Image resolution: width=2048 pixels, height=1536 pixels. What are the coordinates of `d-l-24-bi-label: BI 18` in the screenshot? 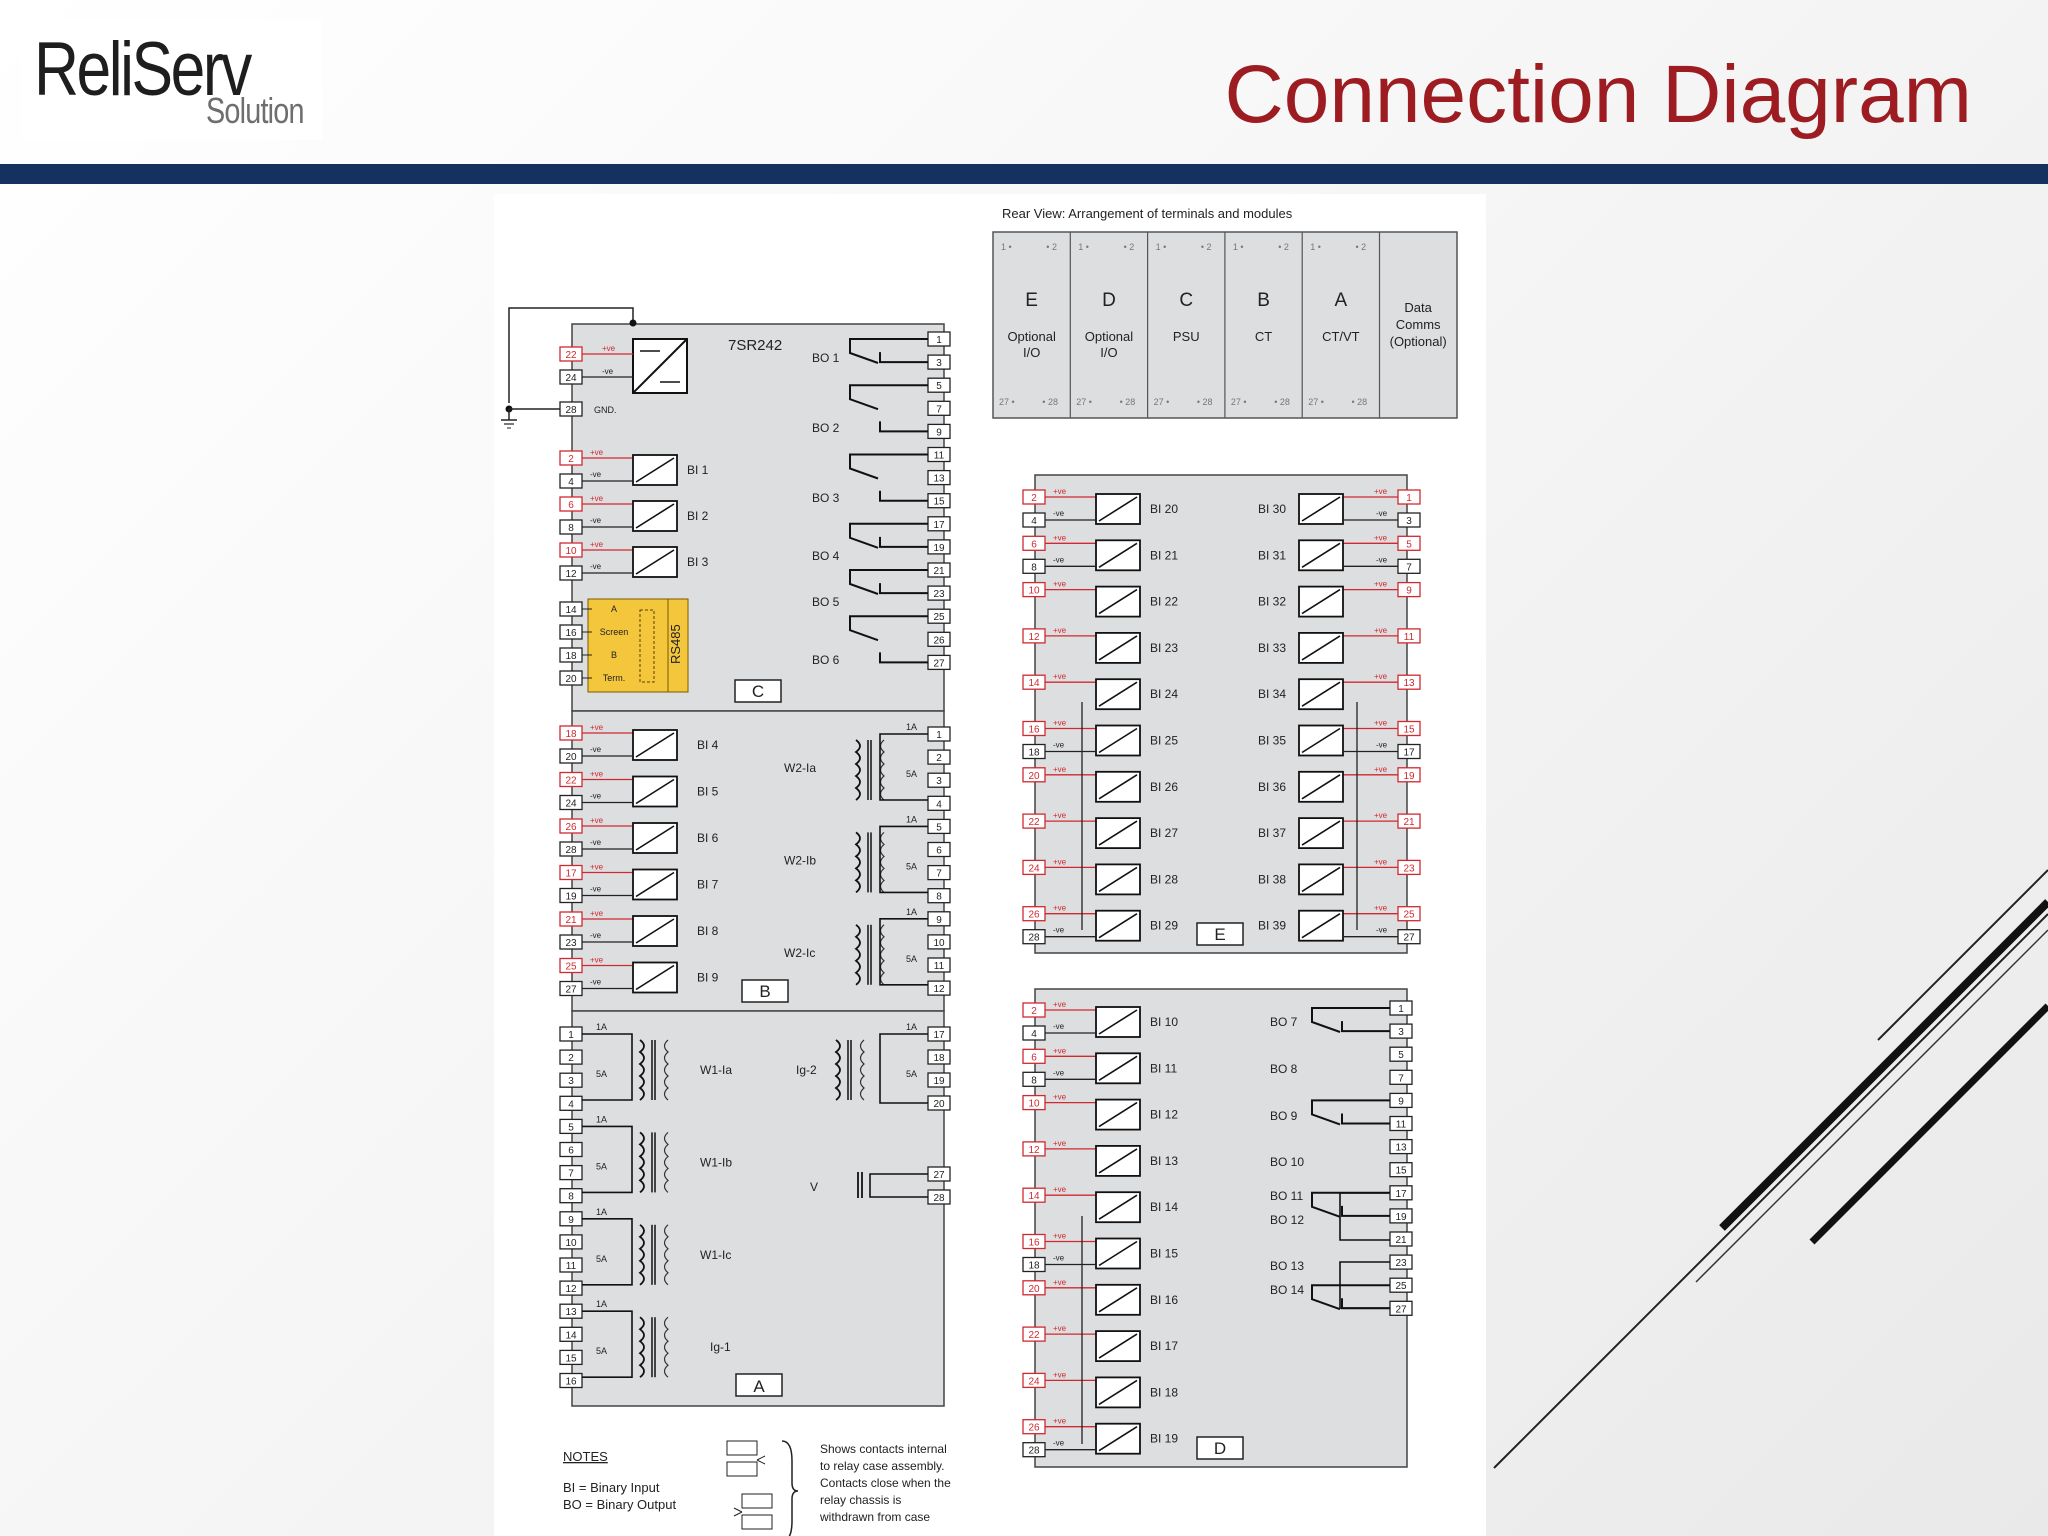 It's located at (1164, 1392).